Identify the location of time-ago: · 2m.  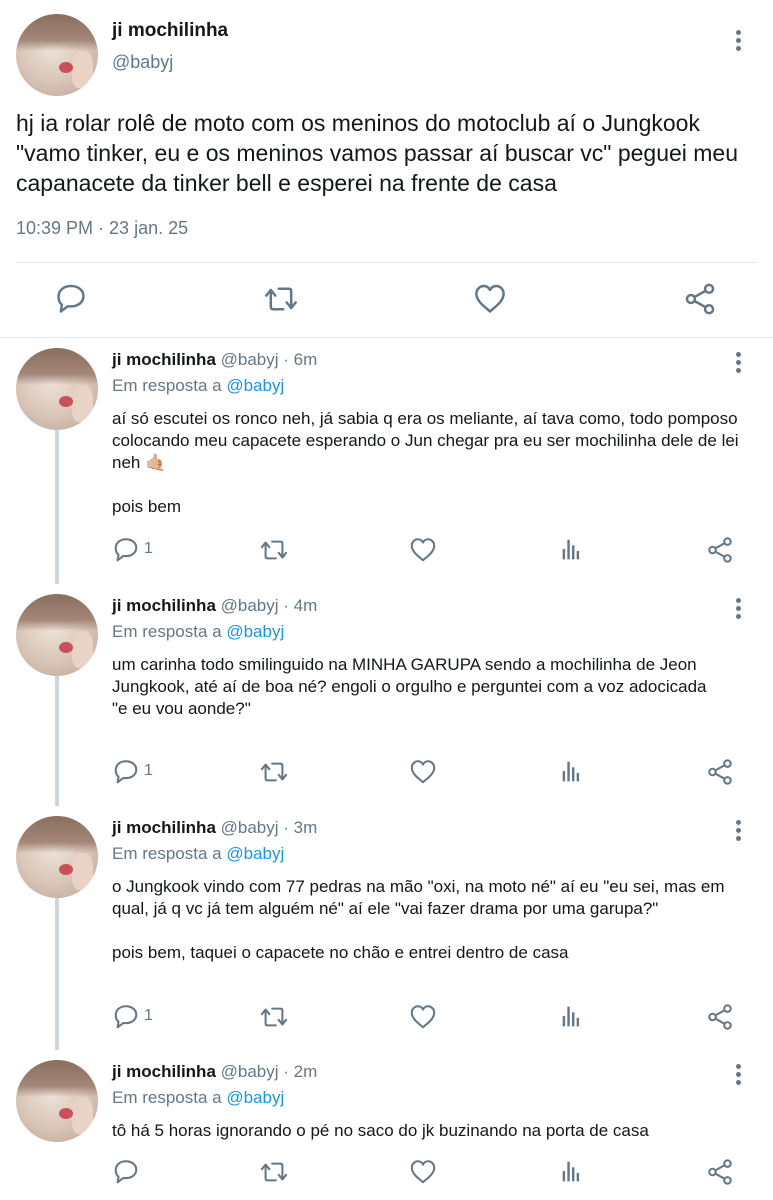
(300, 1071).